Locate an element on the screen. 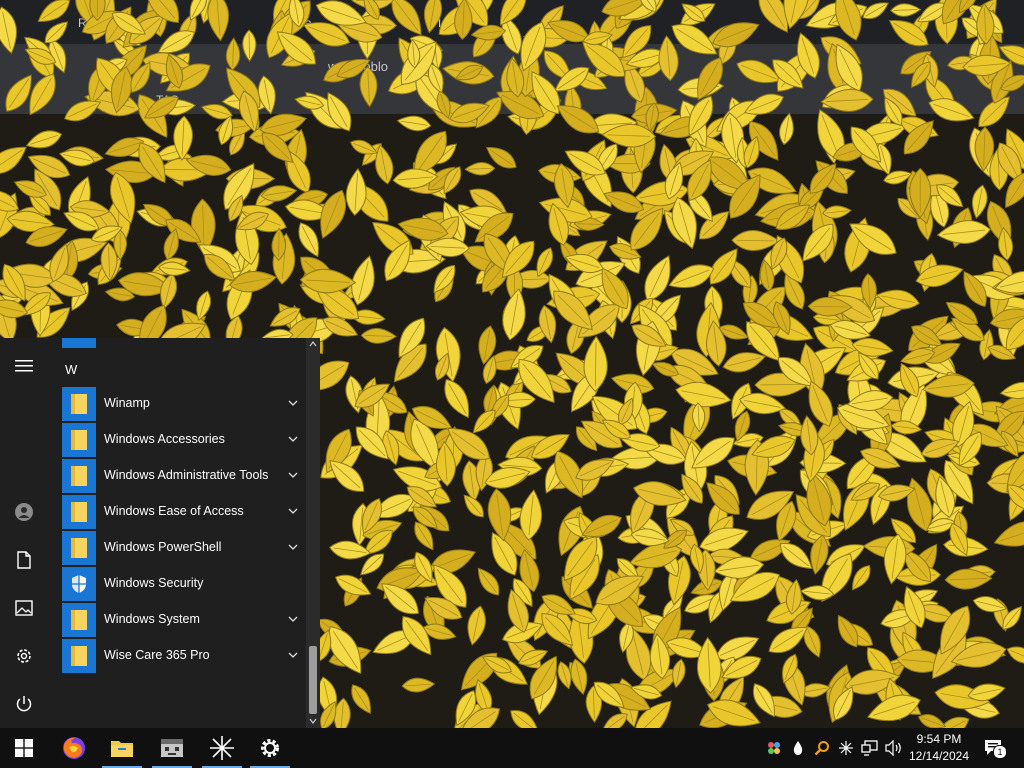 This screenshot has height=768, width=1024. app-list-item: Windows System is located at coordinates (177, 620).